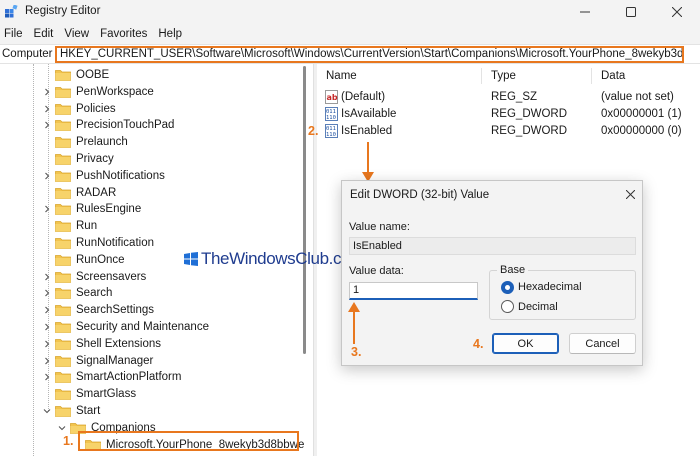  Describe the element at coordinates (503, 76) in the screenshot. I see `column-header-type: Type` at that location.